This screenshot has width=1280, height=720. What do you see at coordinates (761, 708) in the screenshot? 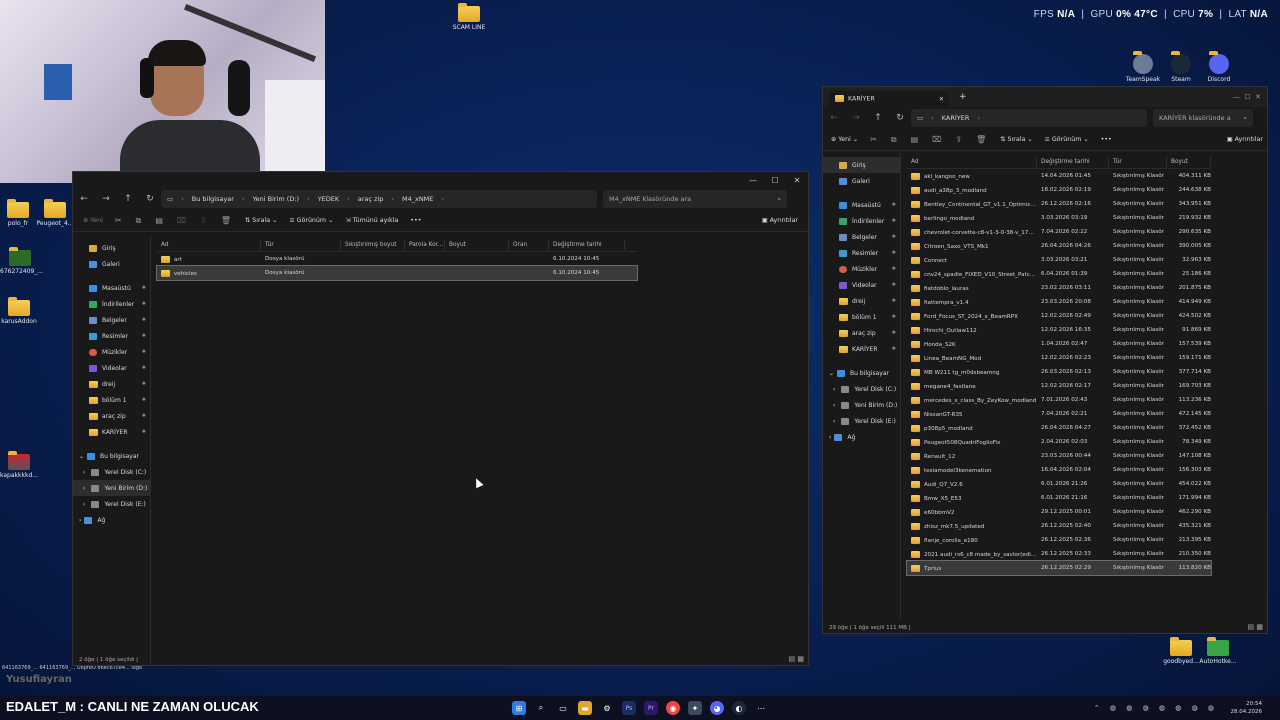
I see `more-apps-icon: ⋯` at bounding box center [761, 708].